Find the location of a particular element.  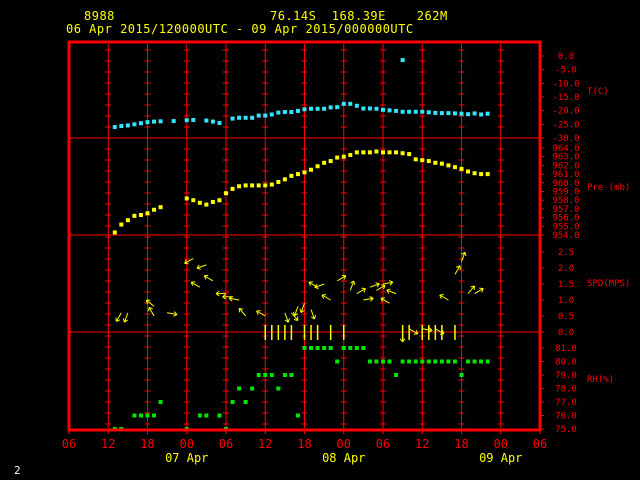

y-tick-label: 75.0 is located at coordinates (566, 430).